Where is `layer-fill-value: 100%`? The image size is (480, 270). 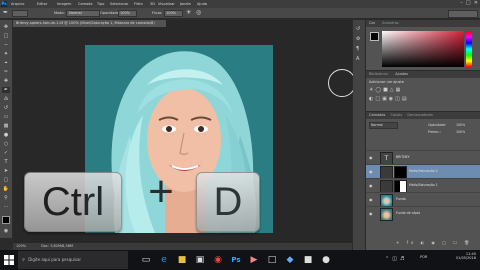 layer-fill-value: 100% is located at coordinates (460, 132).